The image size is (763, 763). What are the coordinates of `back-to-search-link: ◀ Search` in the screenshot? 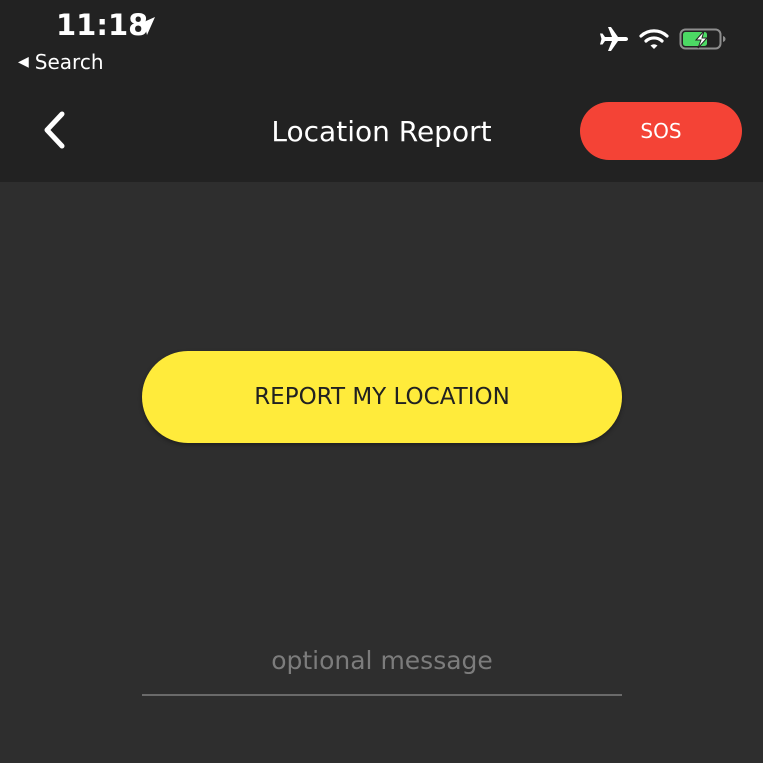 It's located at (61, 62).